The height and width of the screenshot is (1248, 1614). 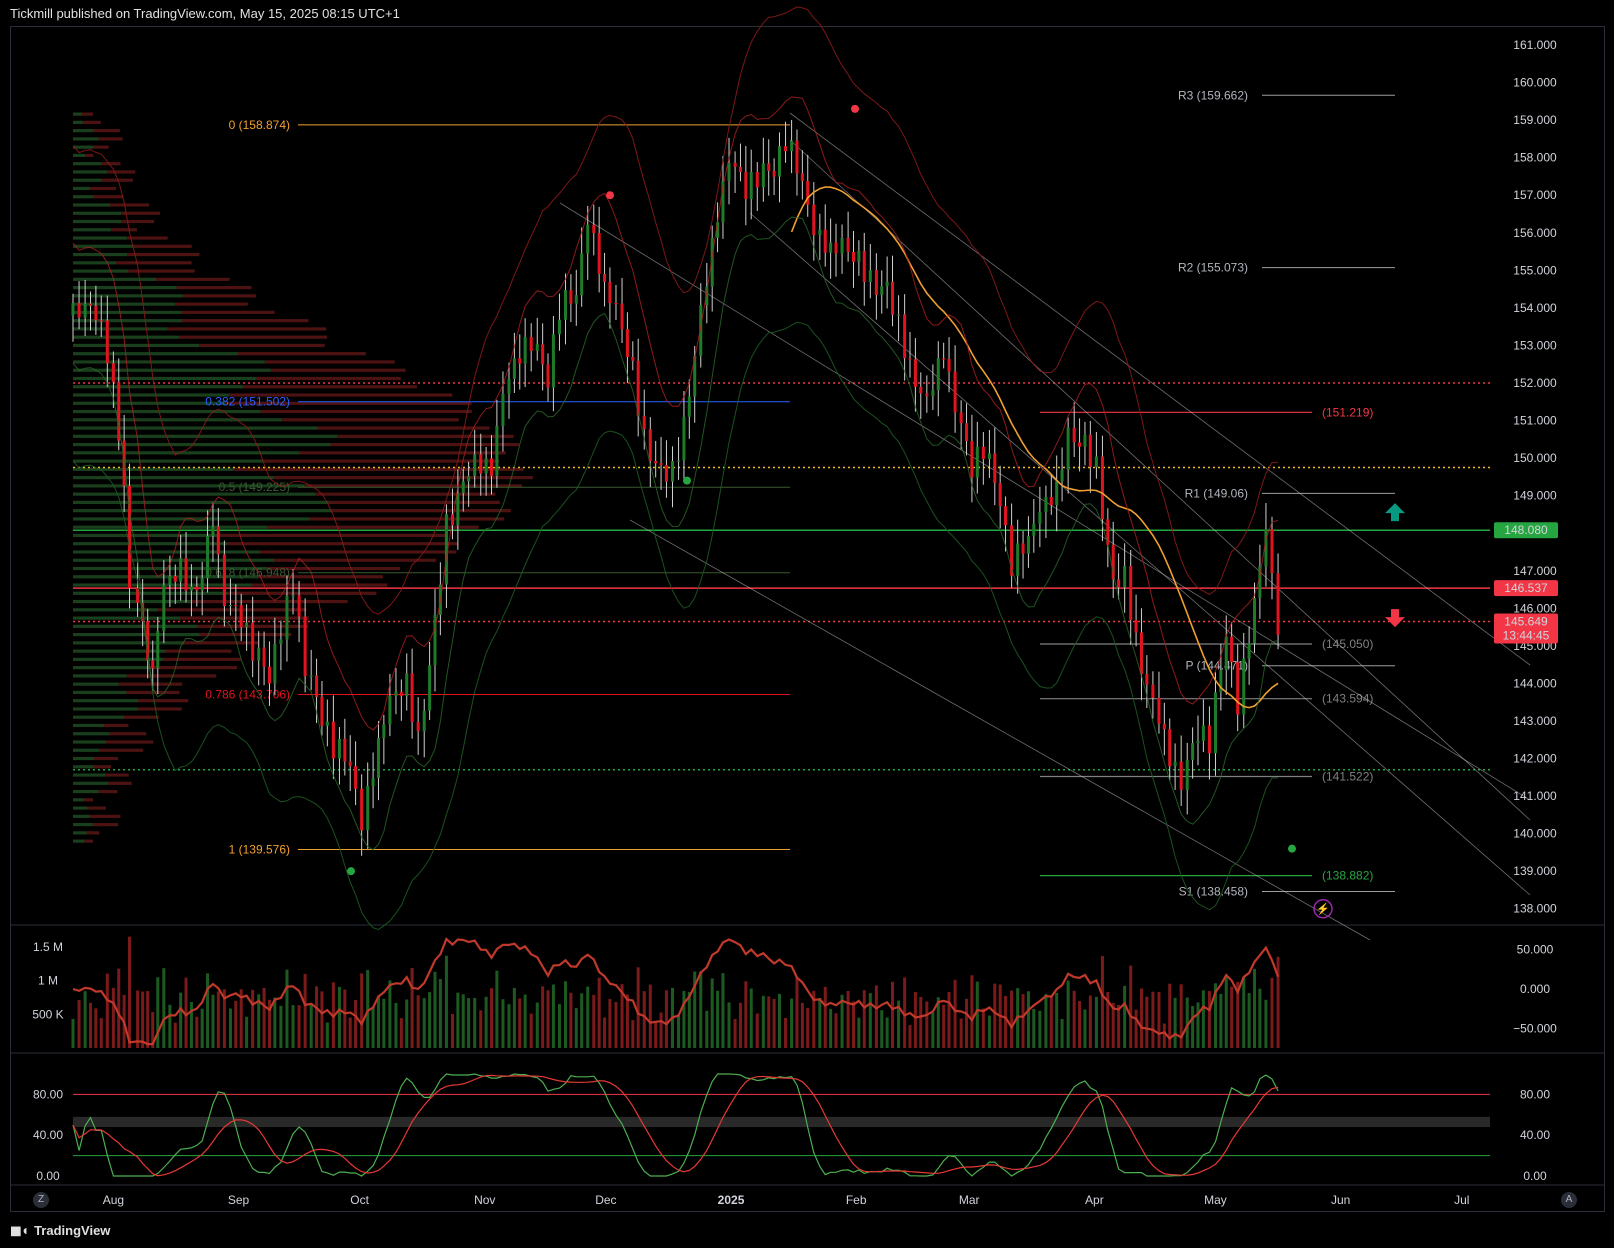 I want to click on time-tick-label: Oct, so click(x=359, y=1200).